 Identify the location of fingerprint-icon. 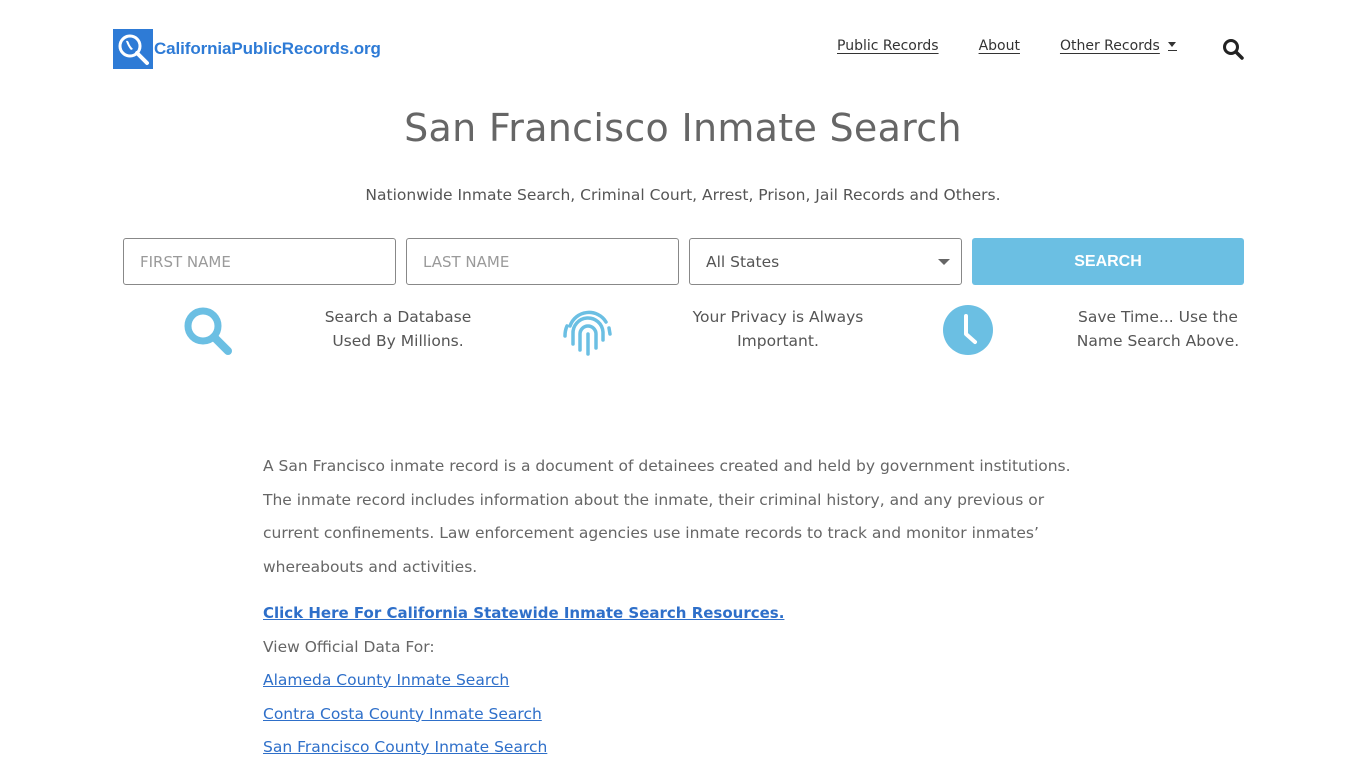
(588, 333).